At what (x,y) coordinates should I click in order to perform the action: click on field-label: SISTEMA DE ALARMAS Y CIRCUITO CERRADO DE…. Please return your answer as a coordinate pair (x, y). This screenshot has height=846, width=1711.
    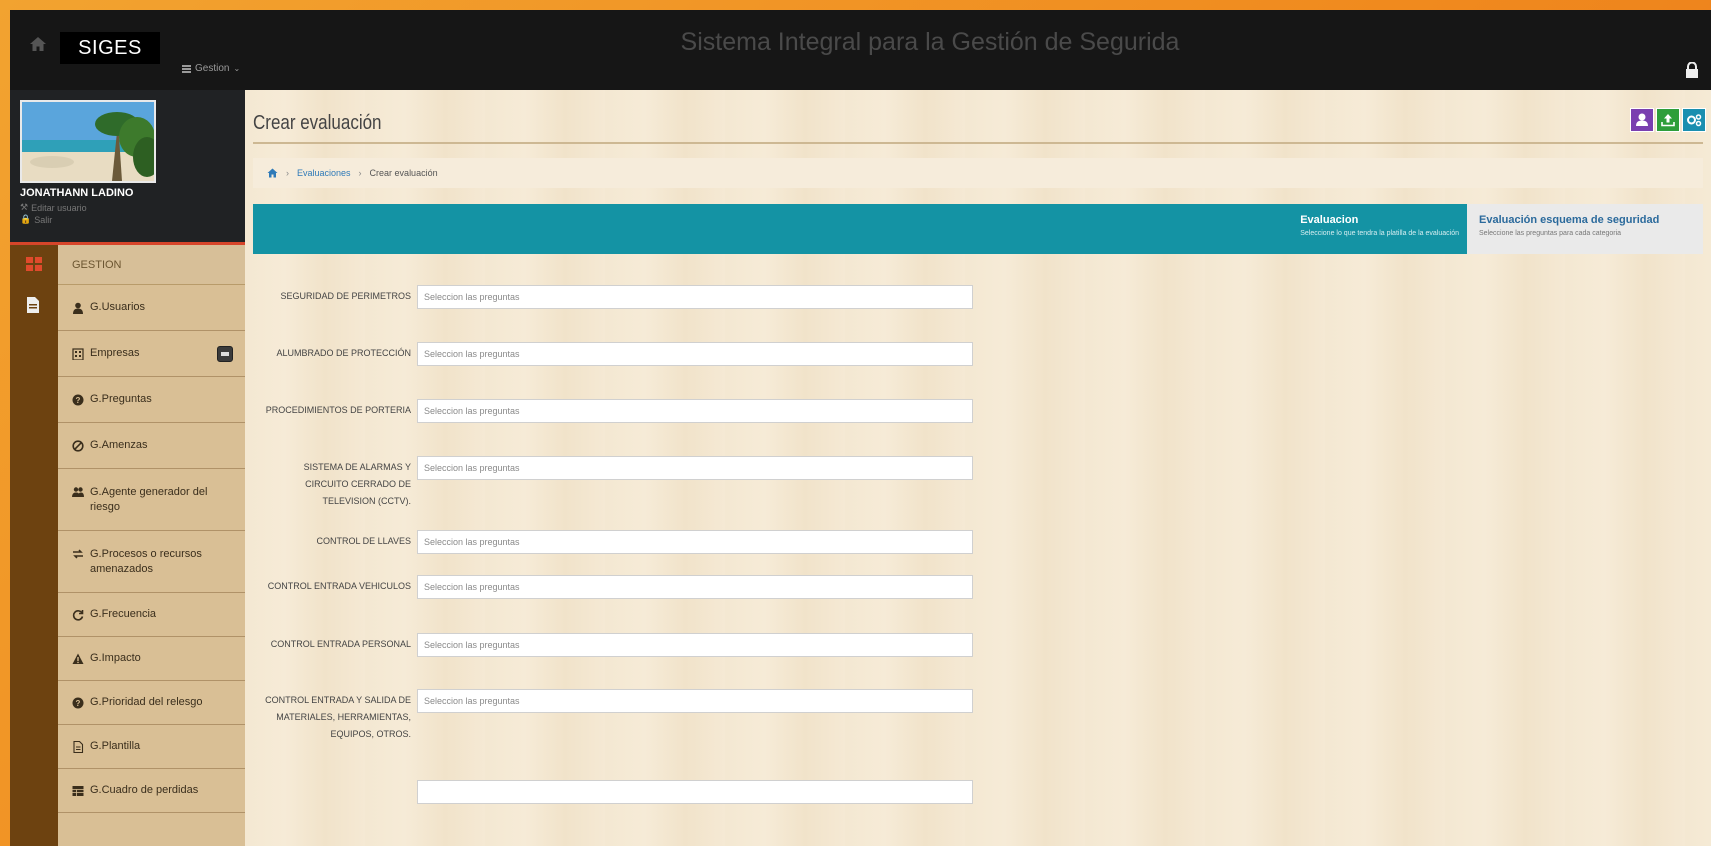
    Looking at the image, I should click on (357, 484).